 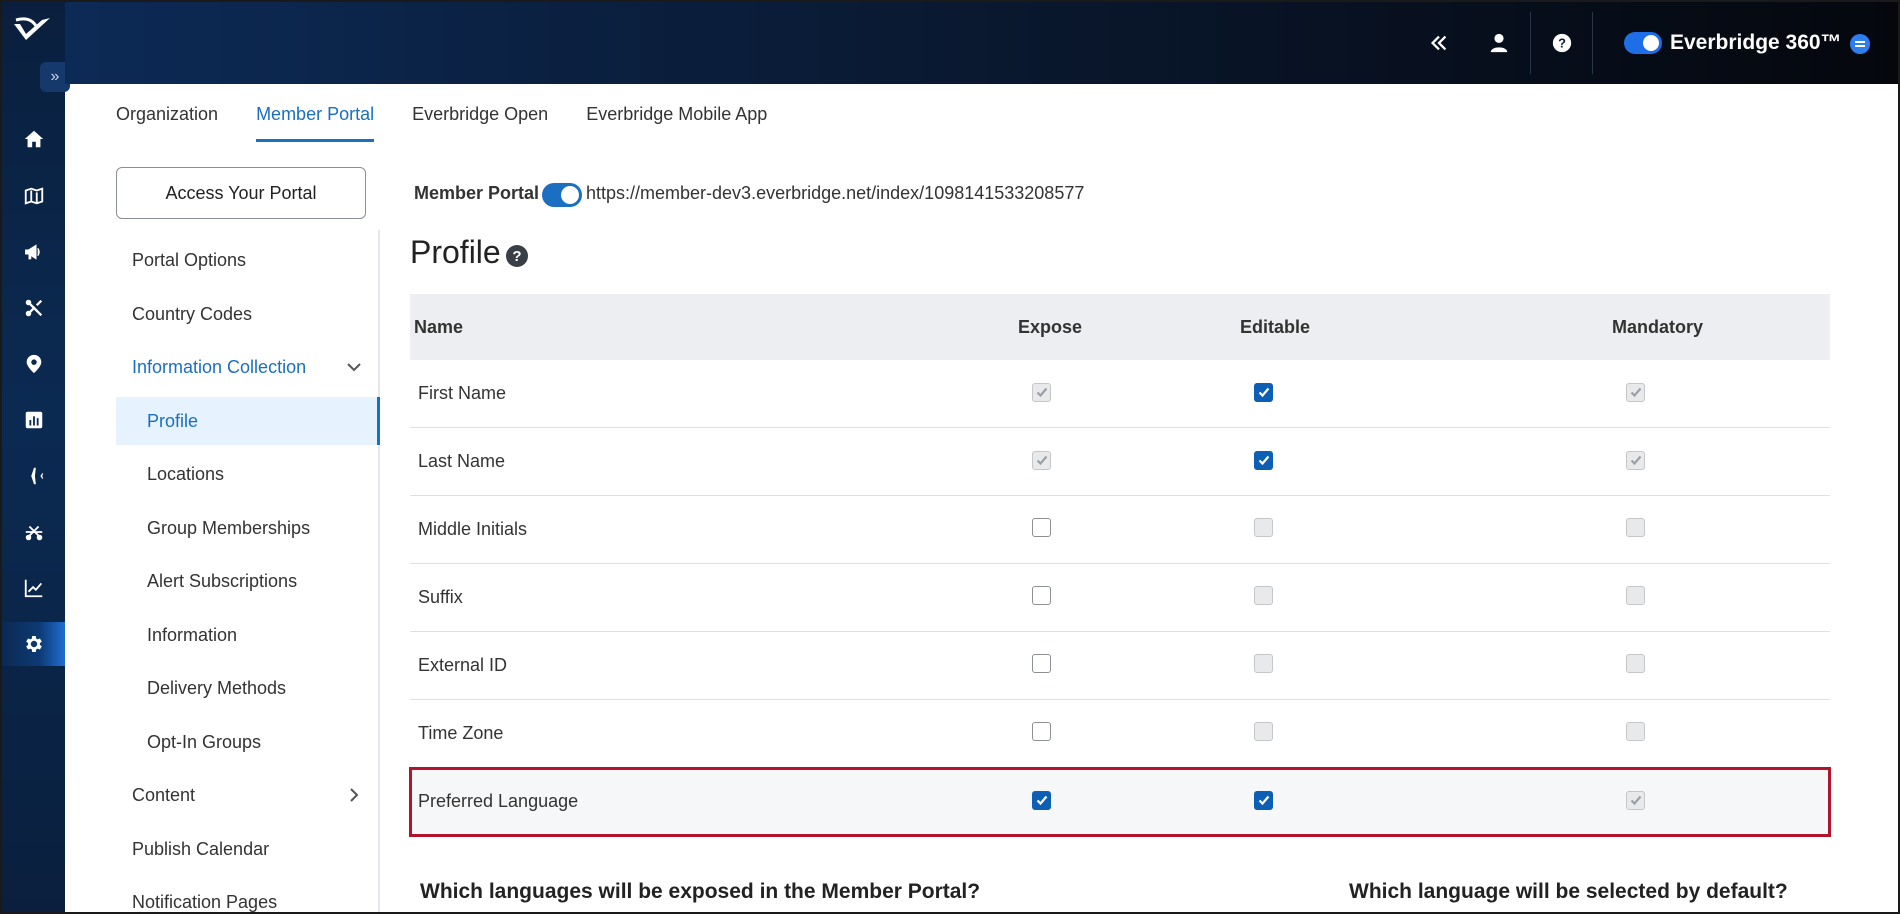 I want to click on table-row: Middle Initials, so click(x=1120, y=530).